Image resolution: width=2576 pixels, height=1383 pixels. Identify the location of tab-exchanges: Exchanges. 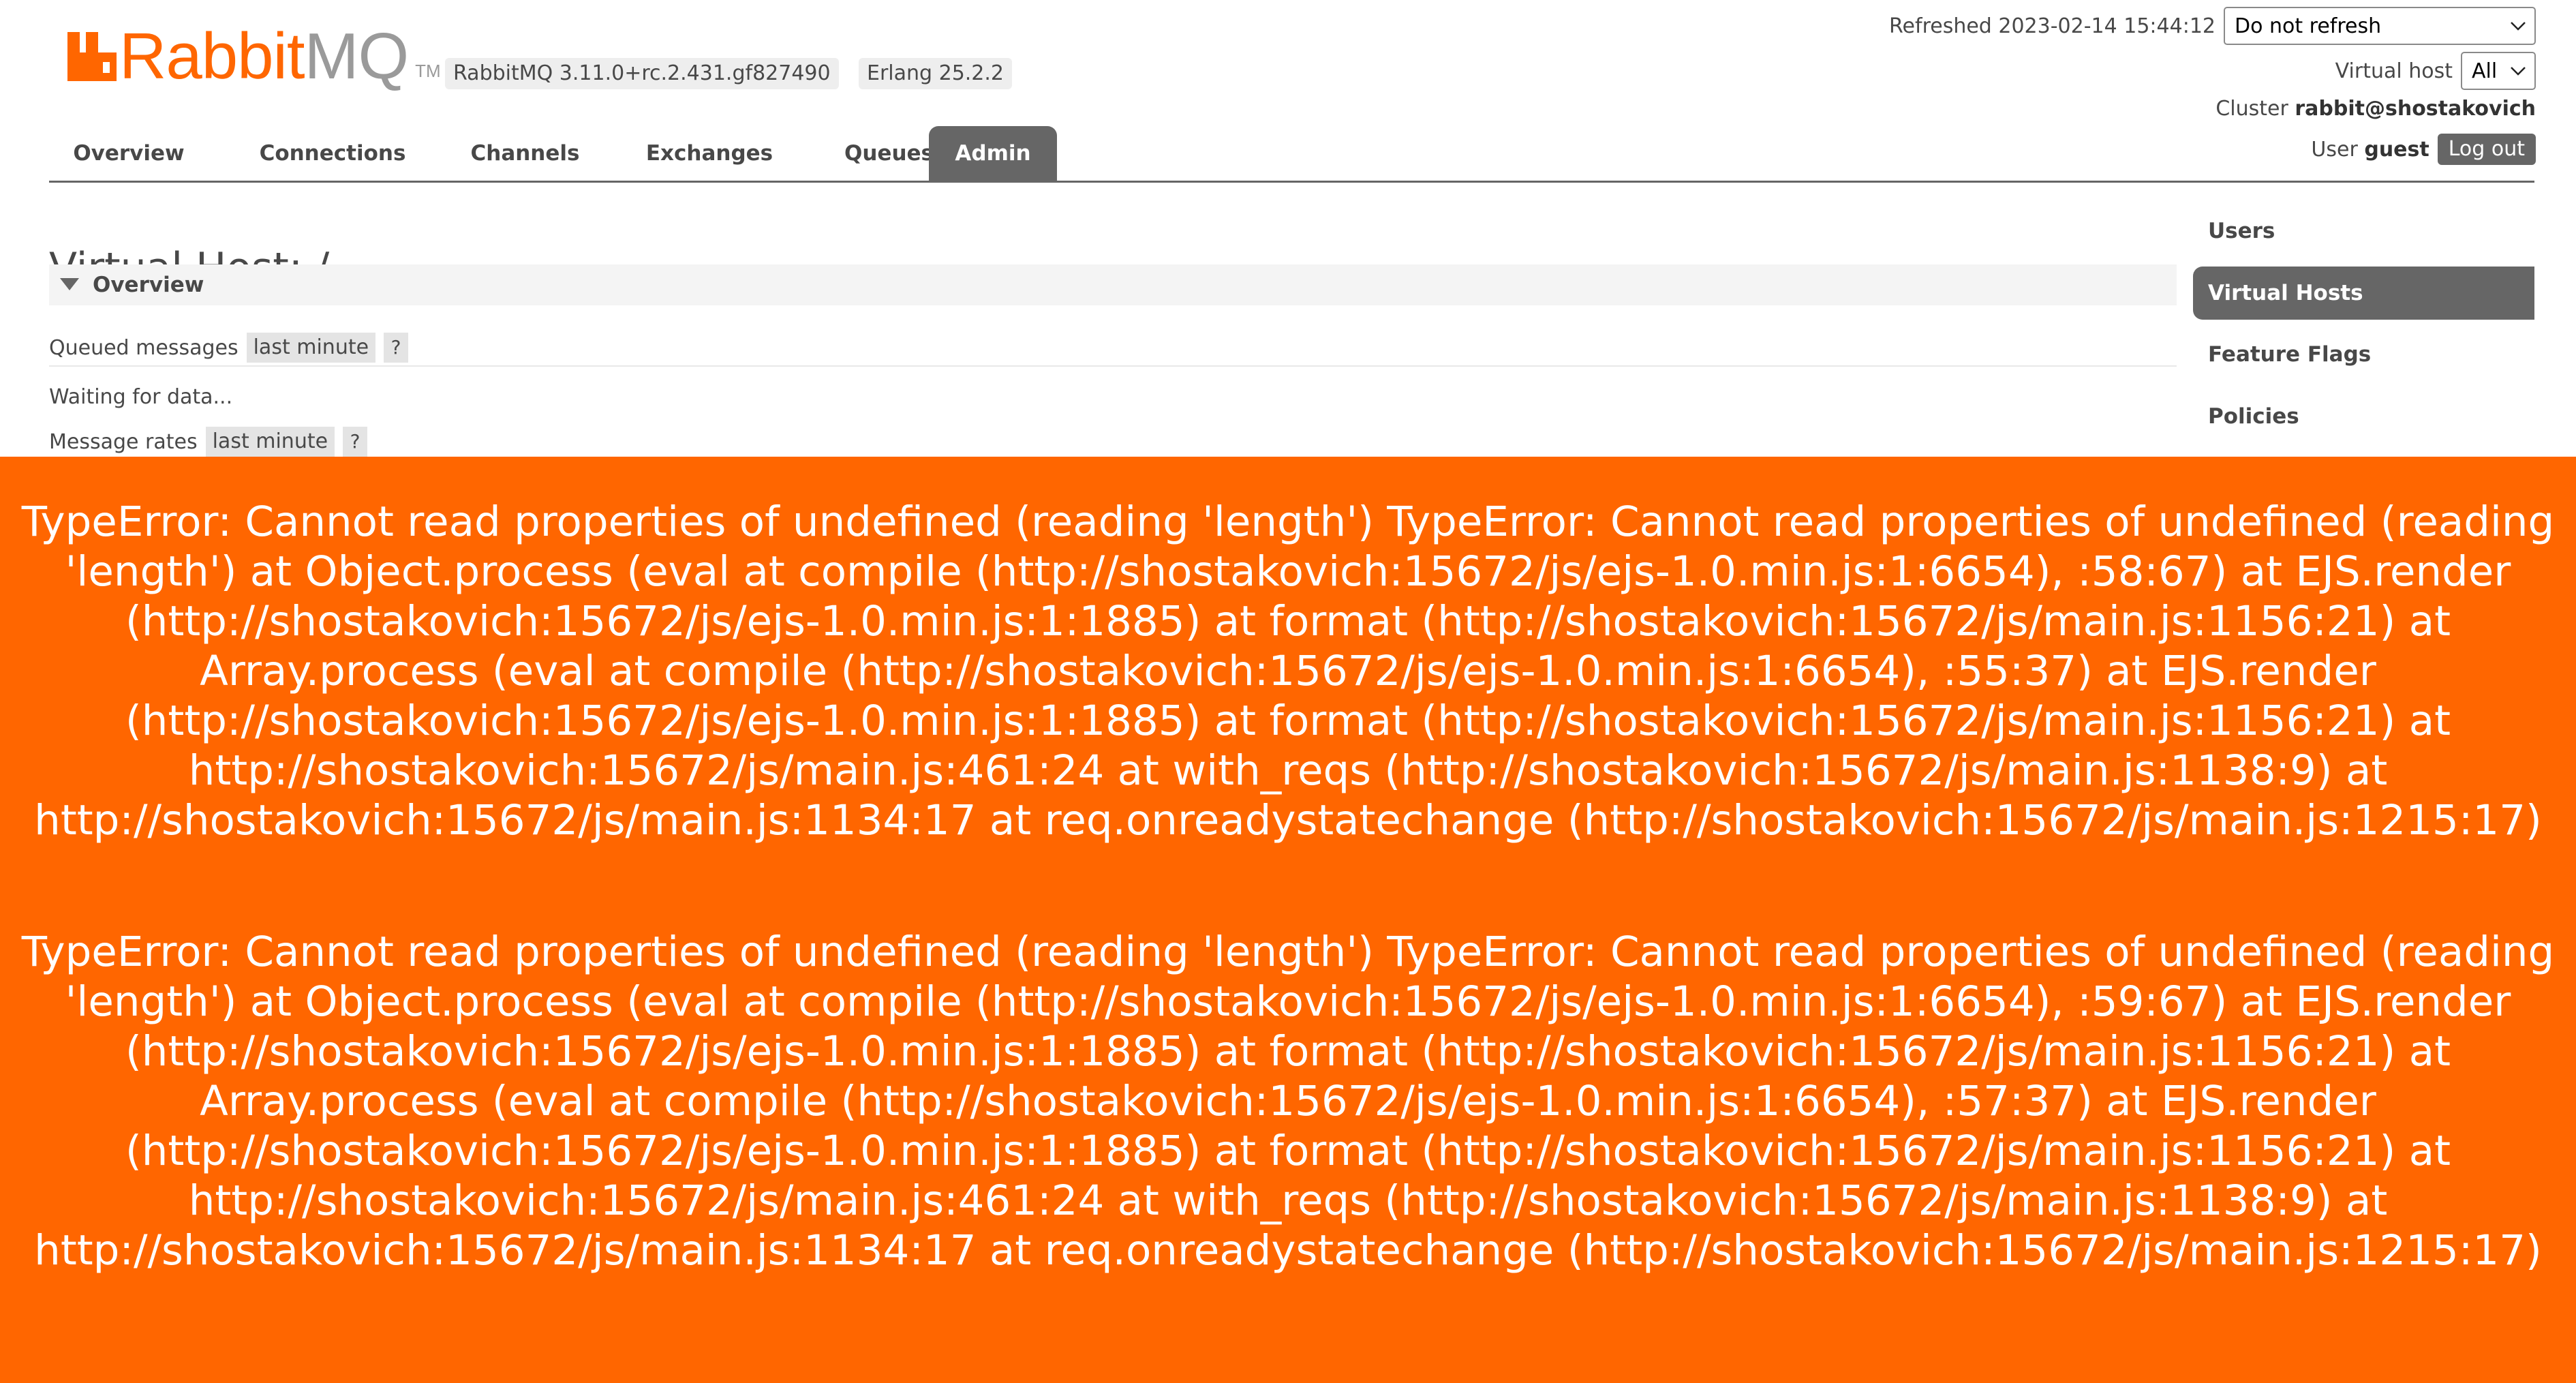
(710, 153).